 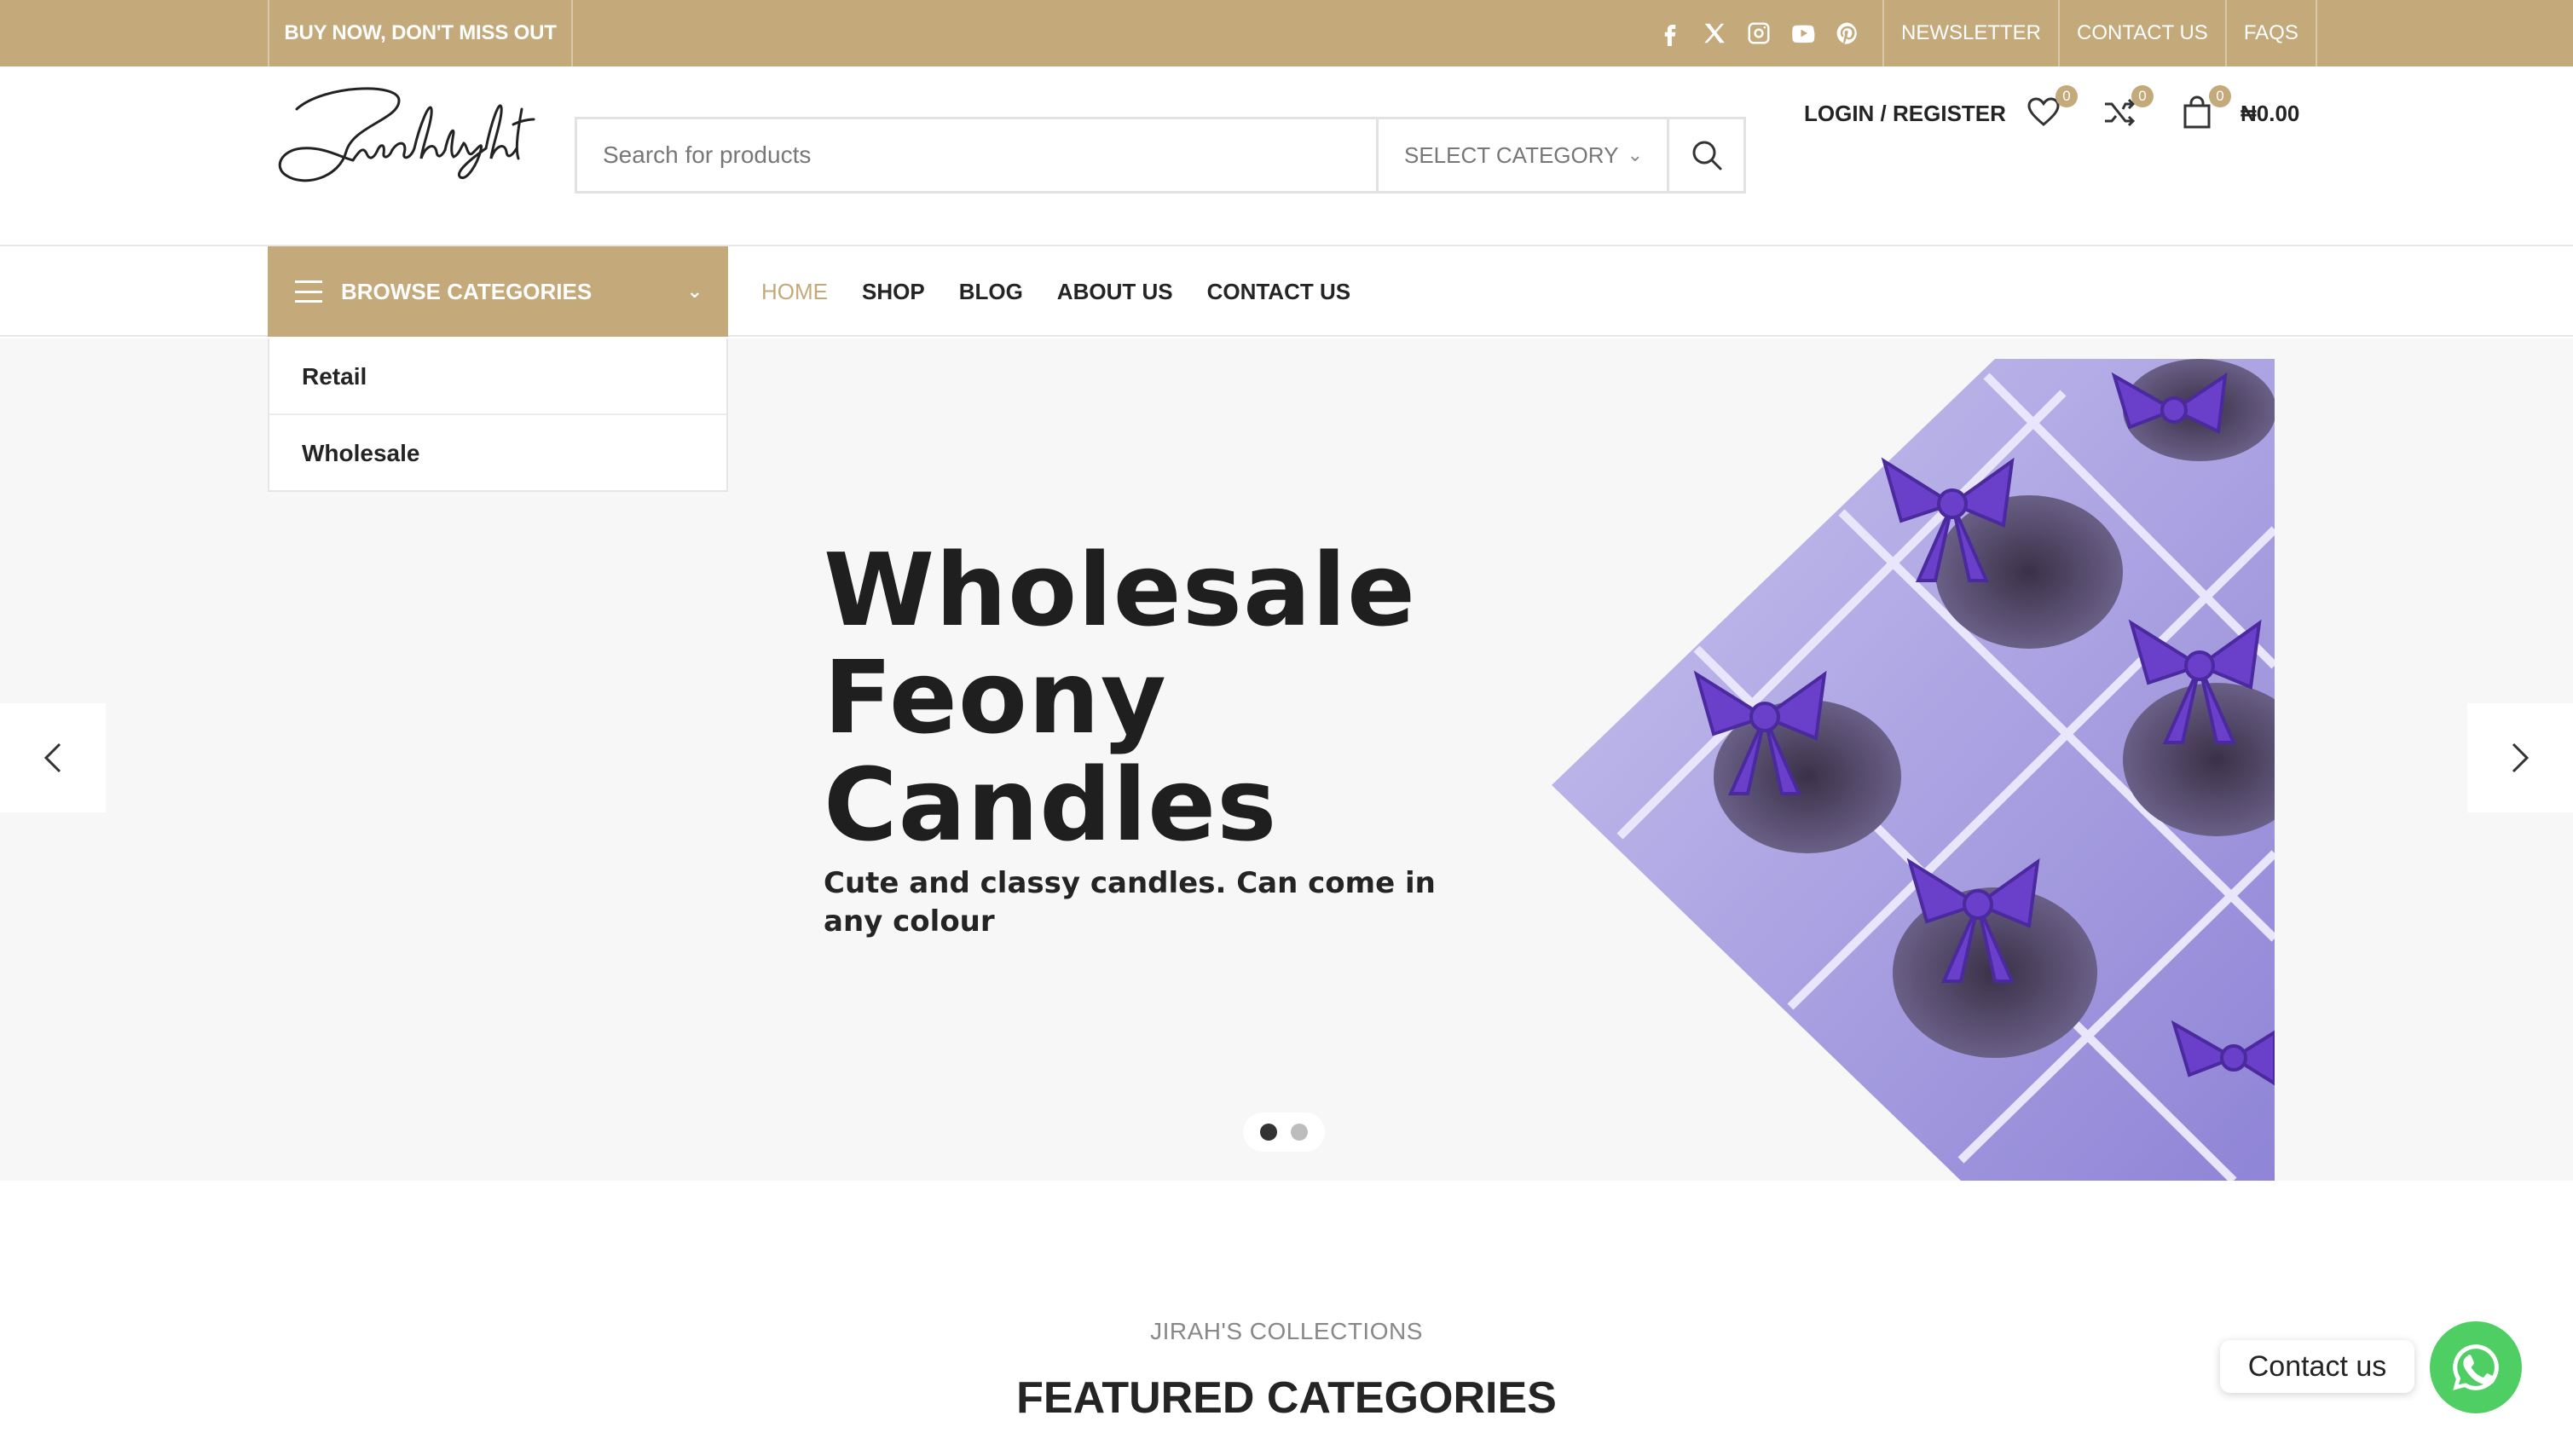 I want to click on chevron-right-icon, so click(x=2521, y=757).